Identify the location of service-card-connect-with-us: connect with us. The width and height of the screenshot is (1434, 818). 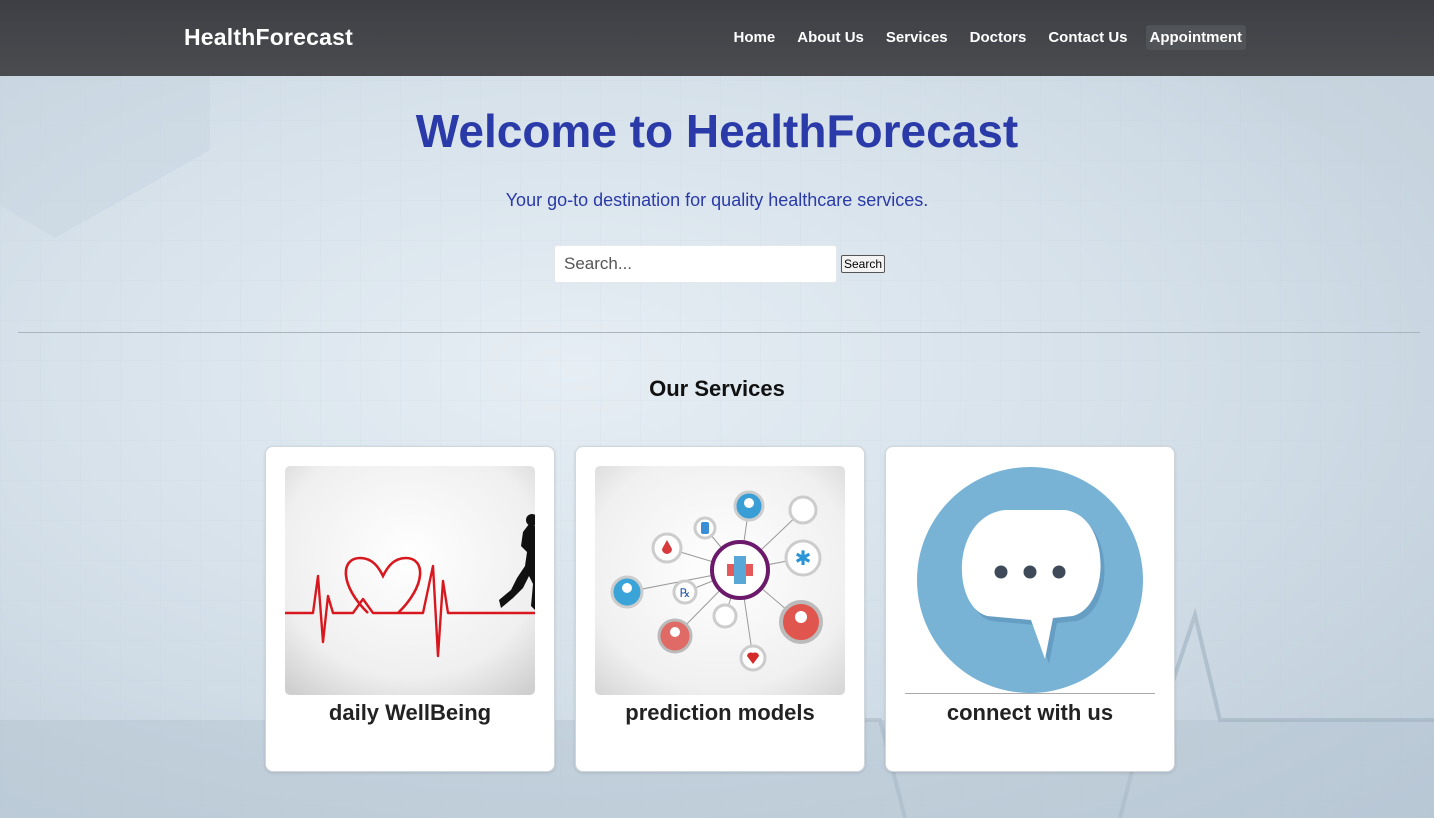
(1030, 609).